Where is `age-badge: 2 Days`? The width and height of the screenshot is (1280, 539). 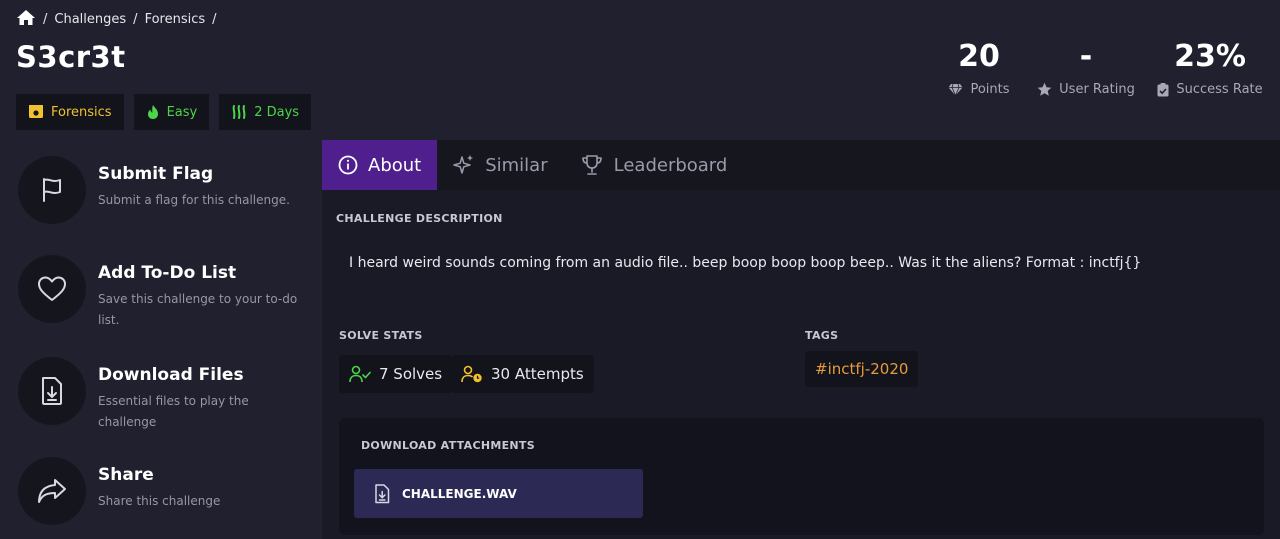
age-badge: 2 Days is located at coordinates (265, 112).